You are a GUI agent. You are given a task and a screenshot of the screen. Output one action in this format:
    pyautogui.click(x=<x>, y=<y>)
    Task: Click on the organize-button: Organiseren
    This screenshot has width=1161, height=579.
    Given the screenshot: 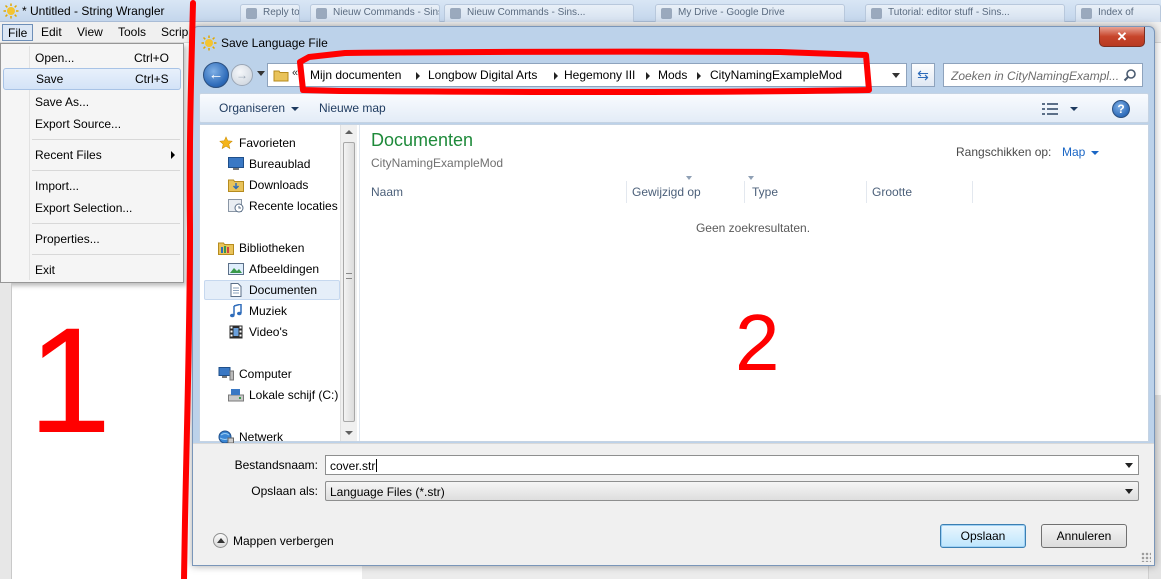 What is the action you would take?
    pyautogui.click(x=259, y=108)
    